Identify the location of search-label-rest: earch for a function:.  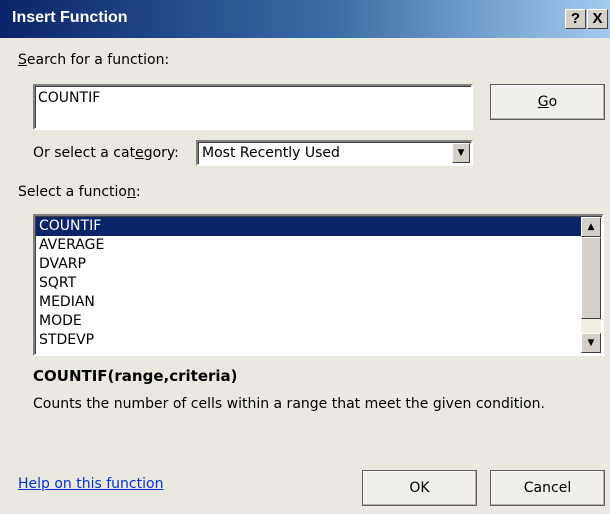
(98, 60).